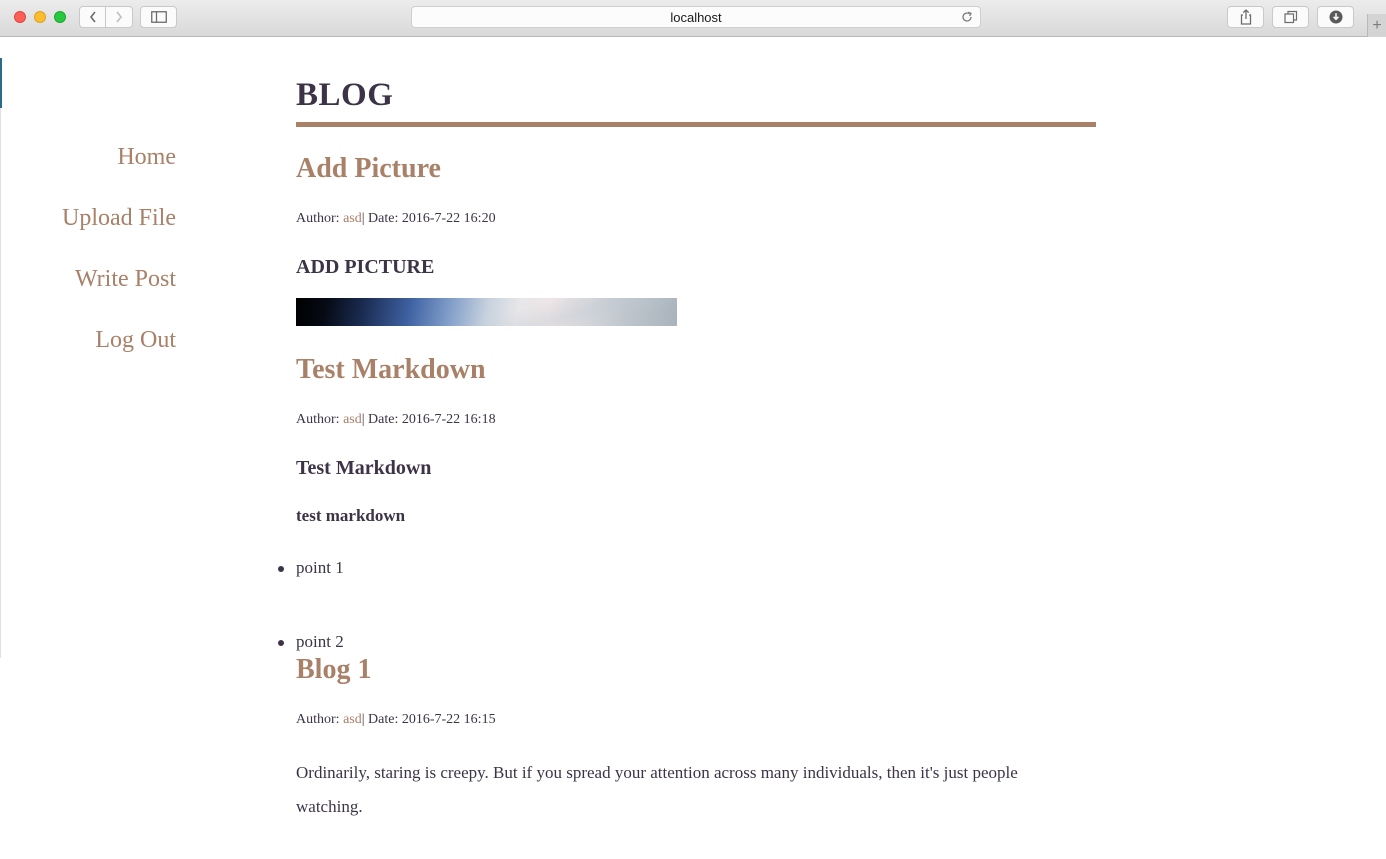 This screenshot has width=1386, height=859. What do you see at coordinates (365, 267) in the screenshot?
I see `post-heading: ADD PICTURE` at bounding box center [365, 267].